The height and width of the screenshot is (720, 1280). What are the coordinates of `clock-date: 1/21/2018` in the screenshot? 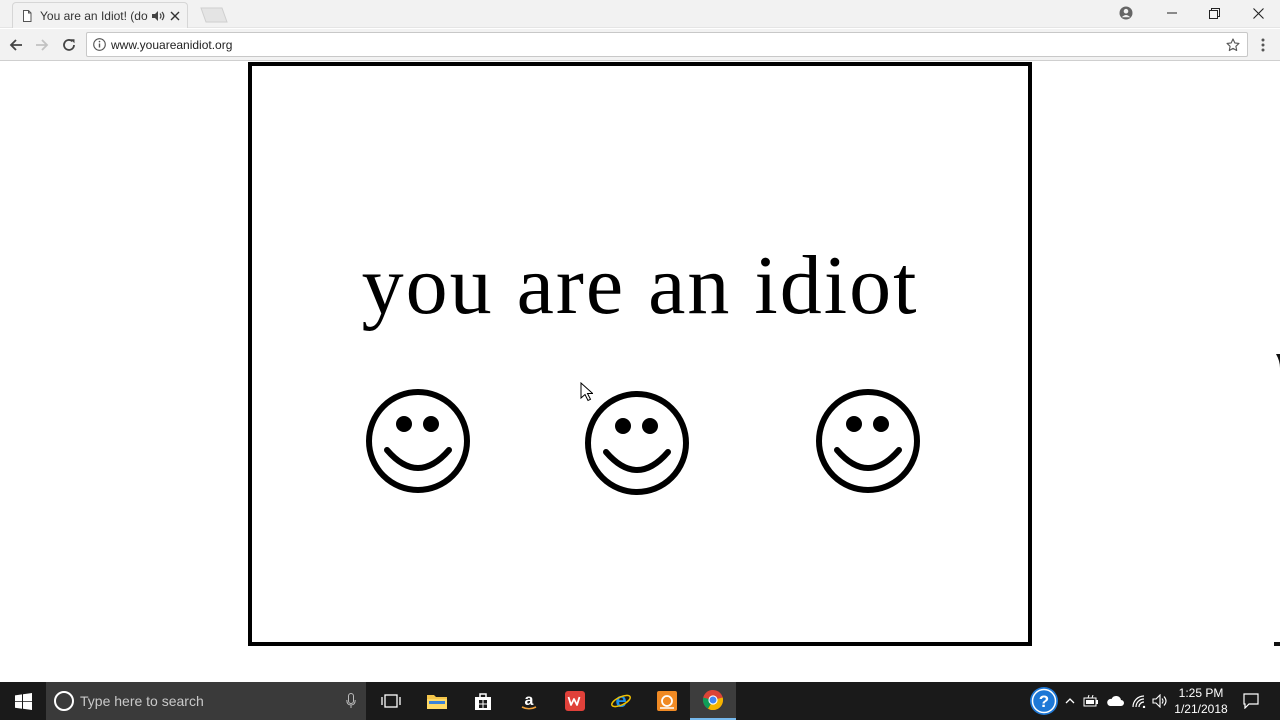 It's located at (1201, 709).